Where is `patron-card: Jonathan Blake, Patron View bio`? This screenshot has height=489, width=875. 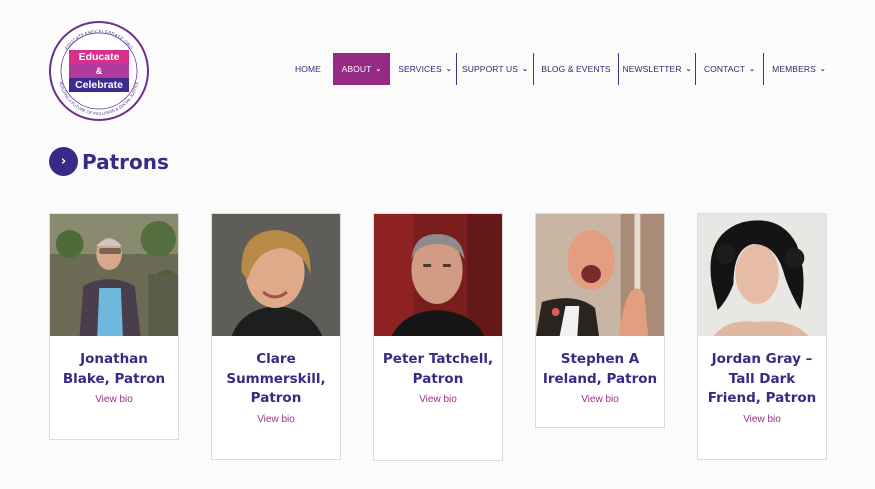
patron-card: Jonathan Blake, Patron View bio is located at coordinates (114, 326).